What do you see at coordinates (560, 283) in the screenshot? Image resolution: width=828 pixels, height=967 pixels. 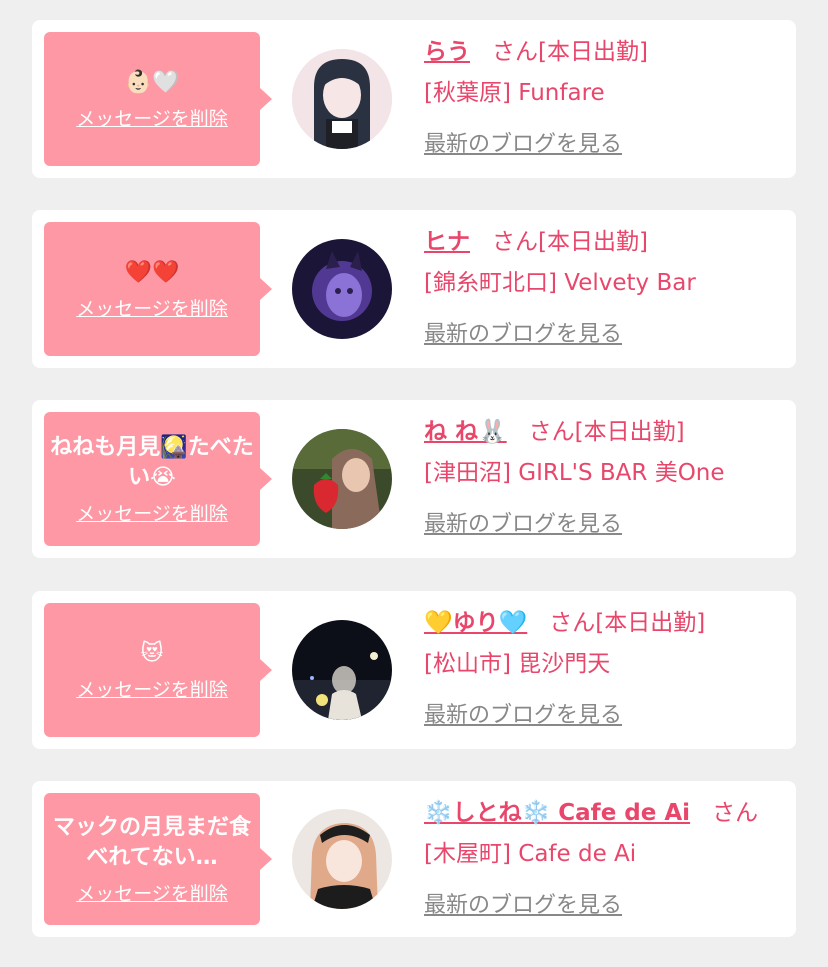 I see `shop-name: [錦糸町北口] Velvety Bar` at bounding box center [560, 283].